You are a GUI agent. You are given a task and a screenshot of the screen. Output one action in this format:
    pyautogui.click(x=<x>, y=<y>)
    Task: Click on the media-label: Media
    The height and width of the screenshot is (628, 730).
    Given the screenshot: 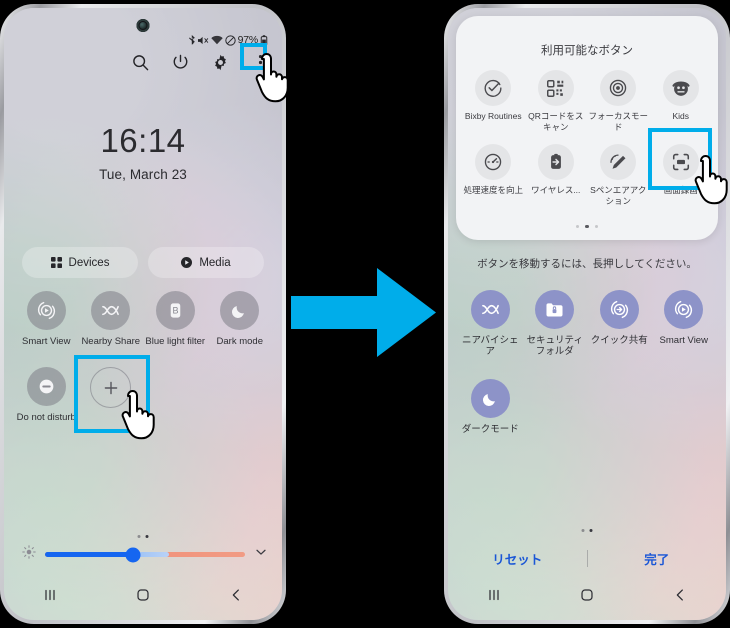 What is the action you would take?
    pyautogui.click(x=215, y=262)
    